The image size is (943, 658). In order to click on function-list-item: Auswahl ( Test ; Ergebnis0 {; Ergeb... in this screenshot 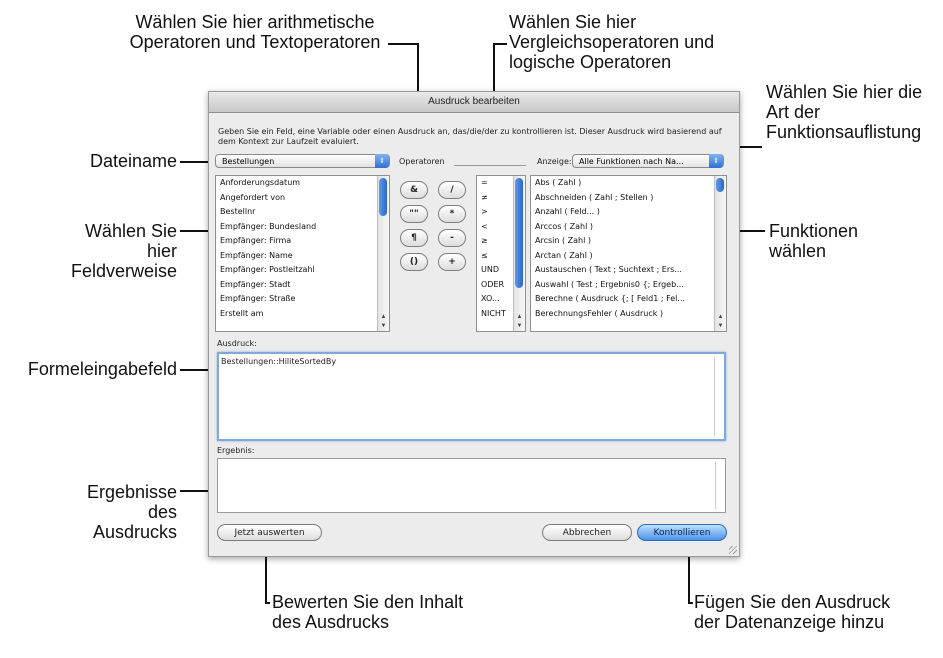, I will do `click(628, 285)`.